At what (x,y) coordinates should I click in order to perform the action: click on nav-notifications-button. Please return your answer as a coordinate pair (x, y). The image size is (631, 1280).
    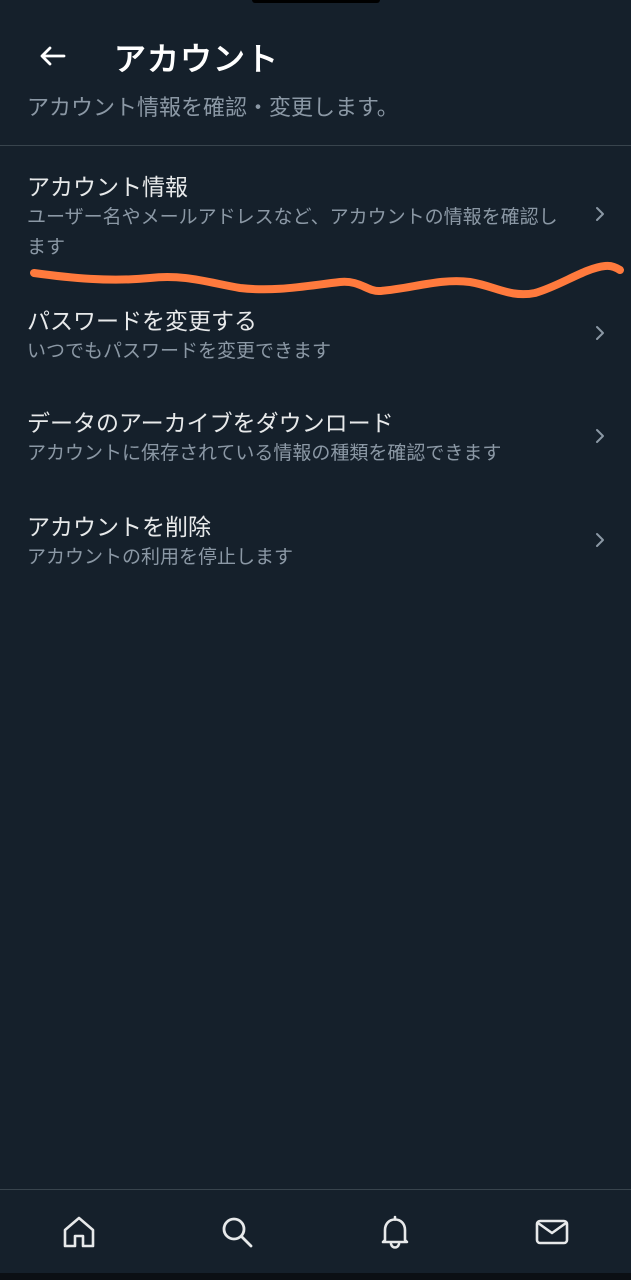
    Looking at the image, I should click on (395, 1232).